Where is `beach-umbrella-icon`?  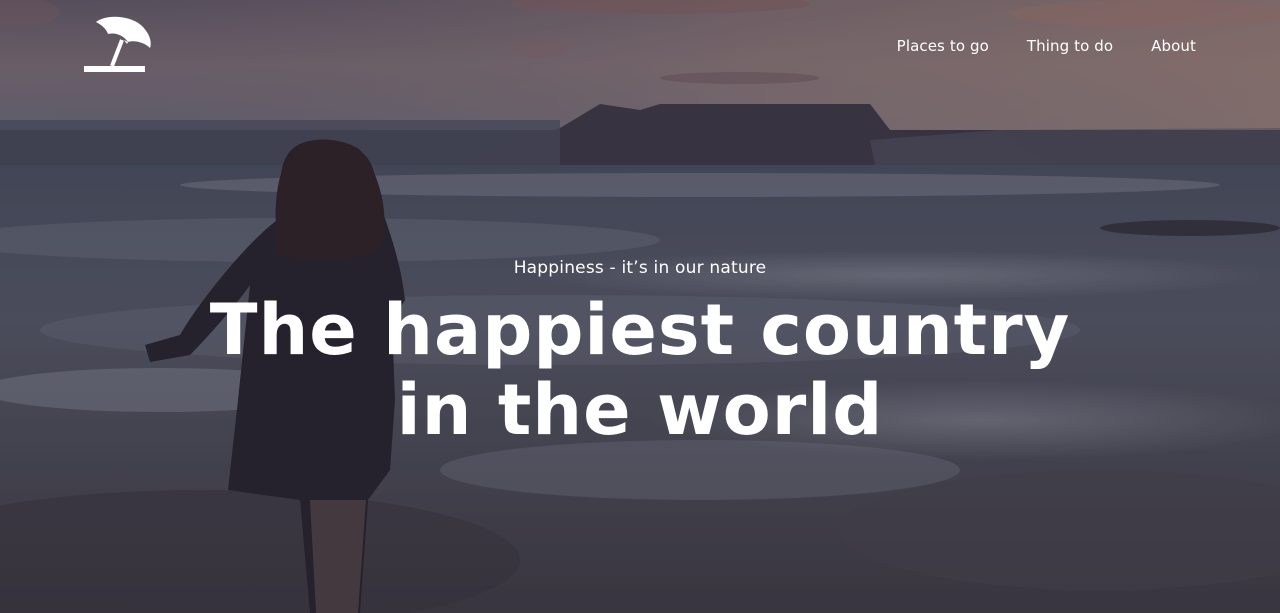
beach-umbrella-icon is located at coordinates (117, 44).